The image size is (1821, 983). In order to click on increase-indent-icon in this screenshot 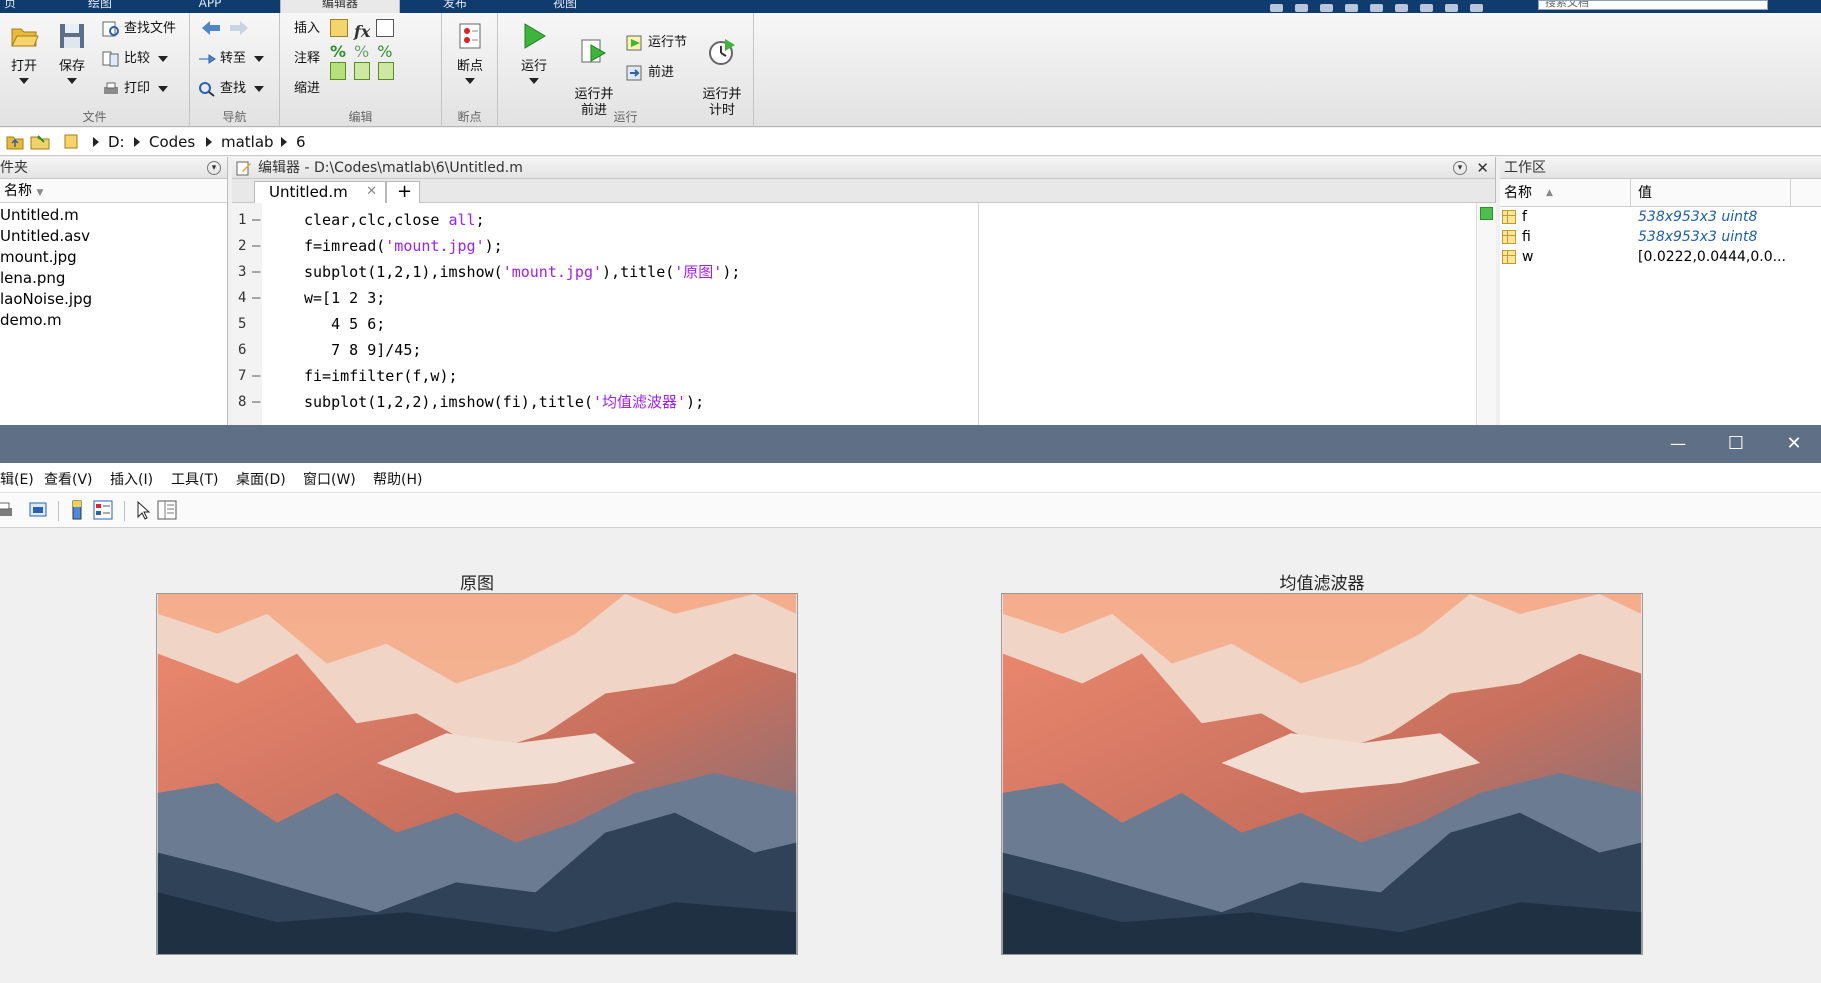, I will do `click(386, 71)`.